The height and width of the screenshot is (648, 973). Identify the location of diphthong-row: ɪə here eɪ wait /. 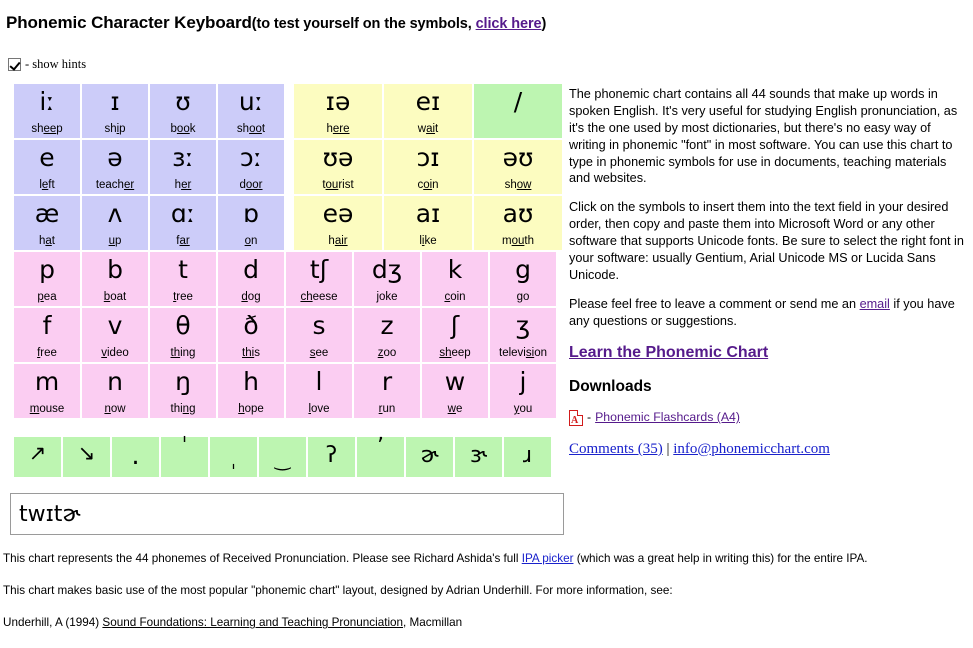
(429, 112).